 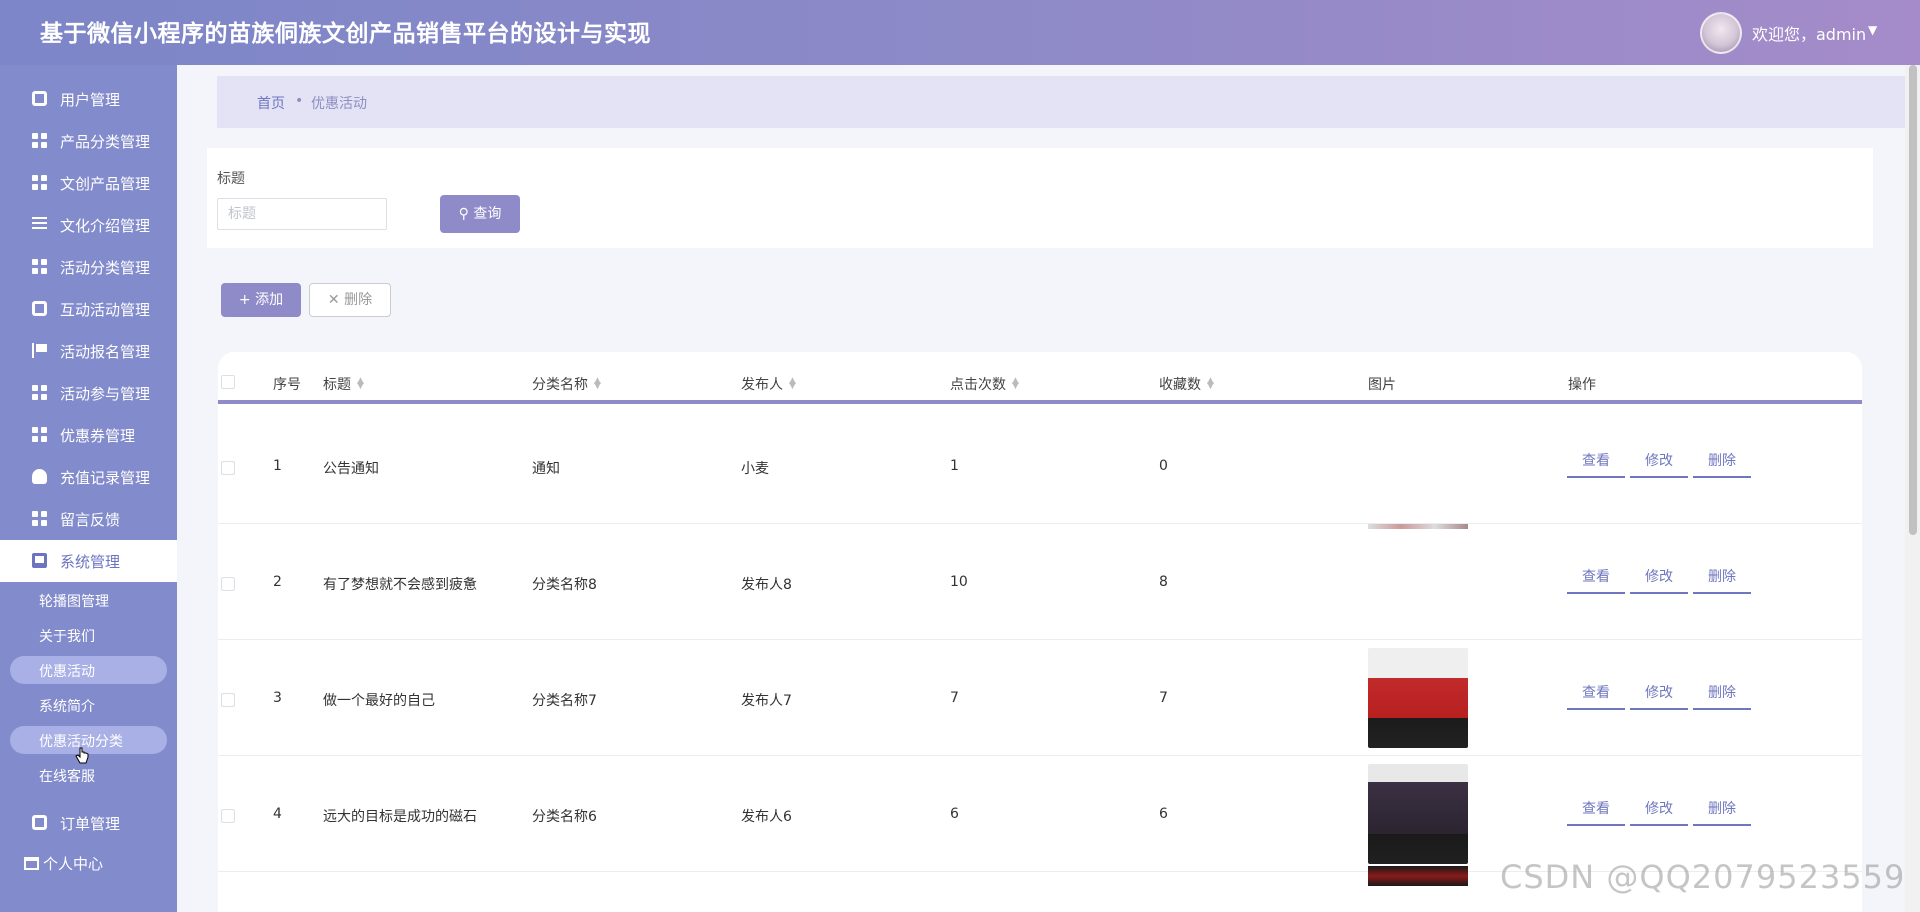 What do you see at coordinates (228, 382) in the screenshot?
I see `select-all-checkbox` at bounding box center [228, 382].